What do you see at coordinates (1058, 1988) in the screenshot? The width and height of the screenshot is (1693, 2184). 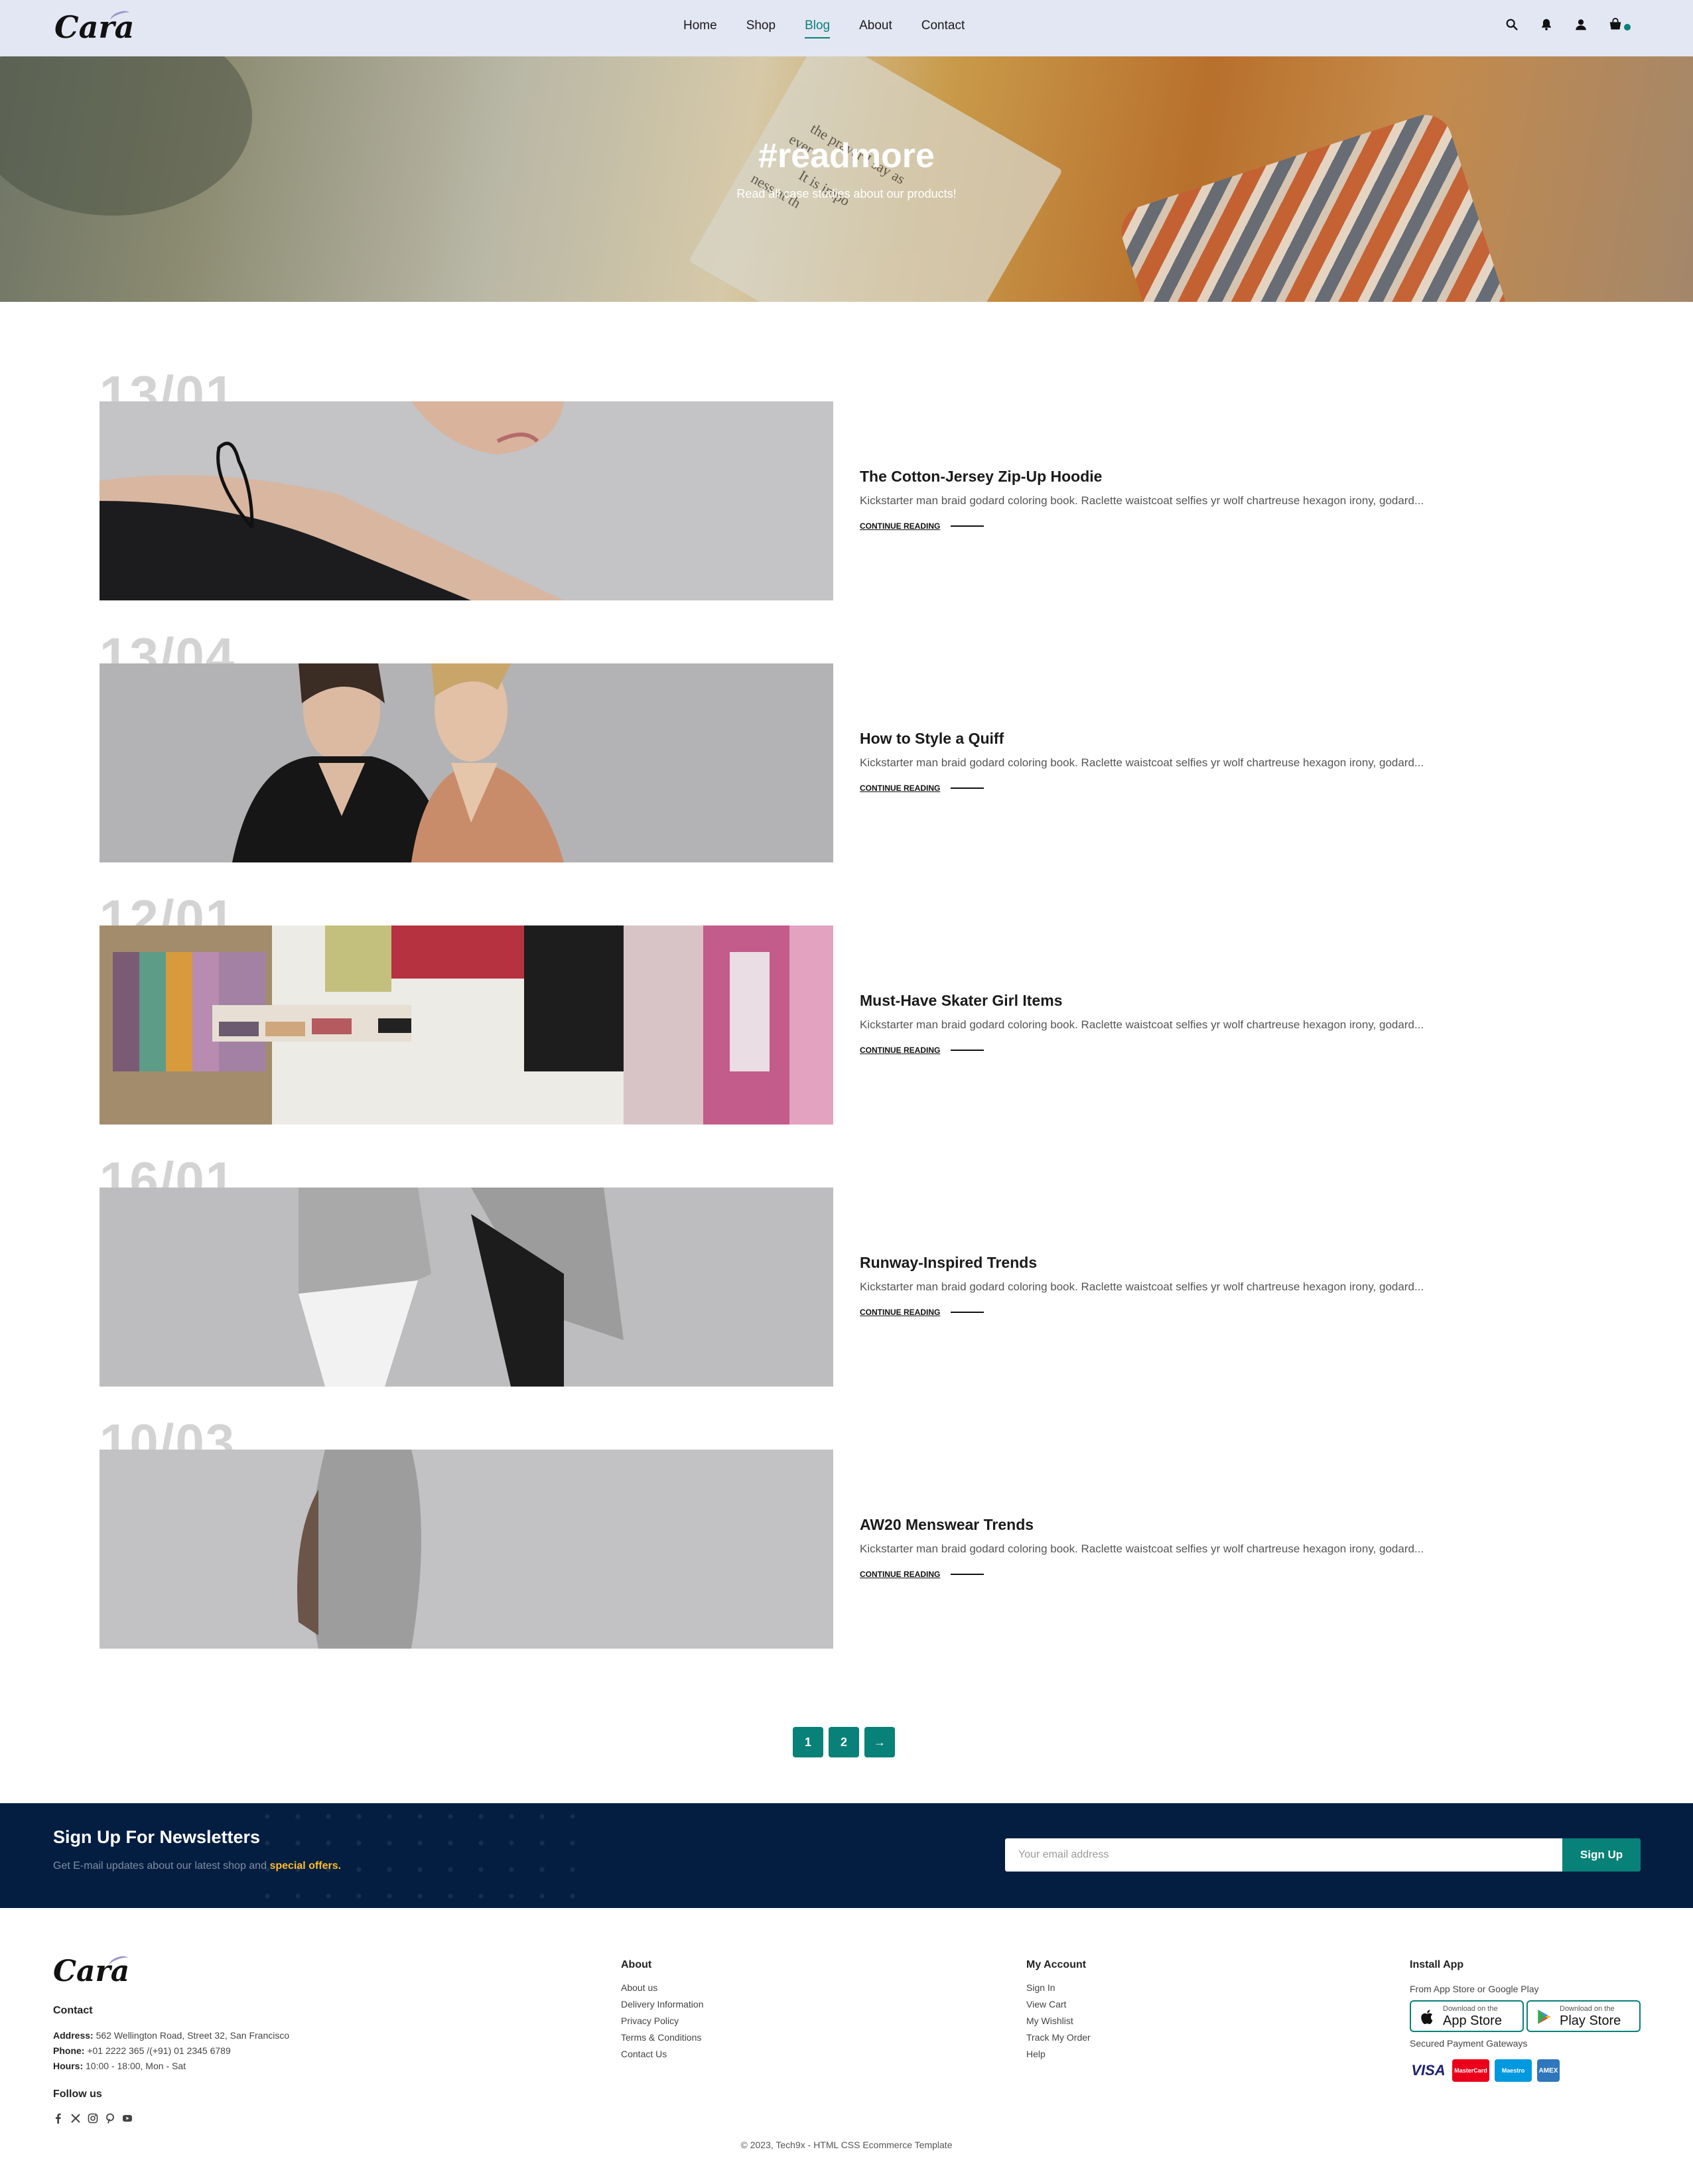 I see `footer-link: Sign In` at bounding box center [1058, 1988].